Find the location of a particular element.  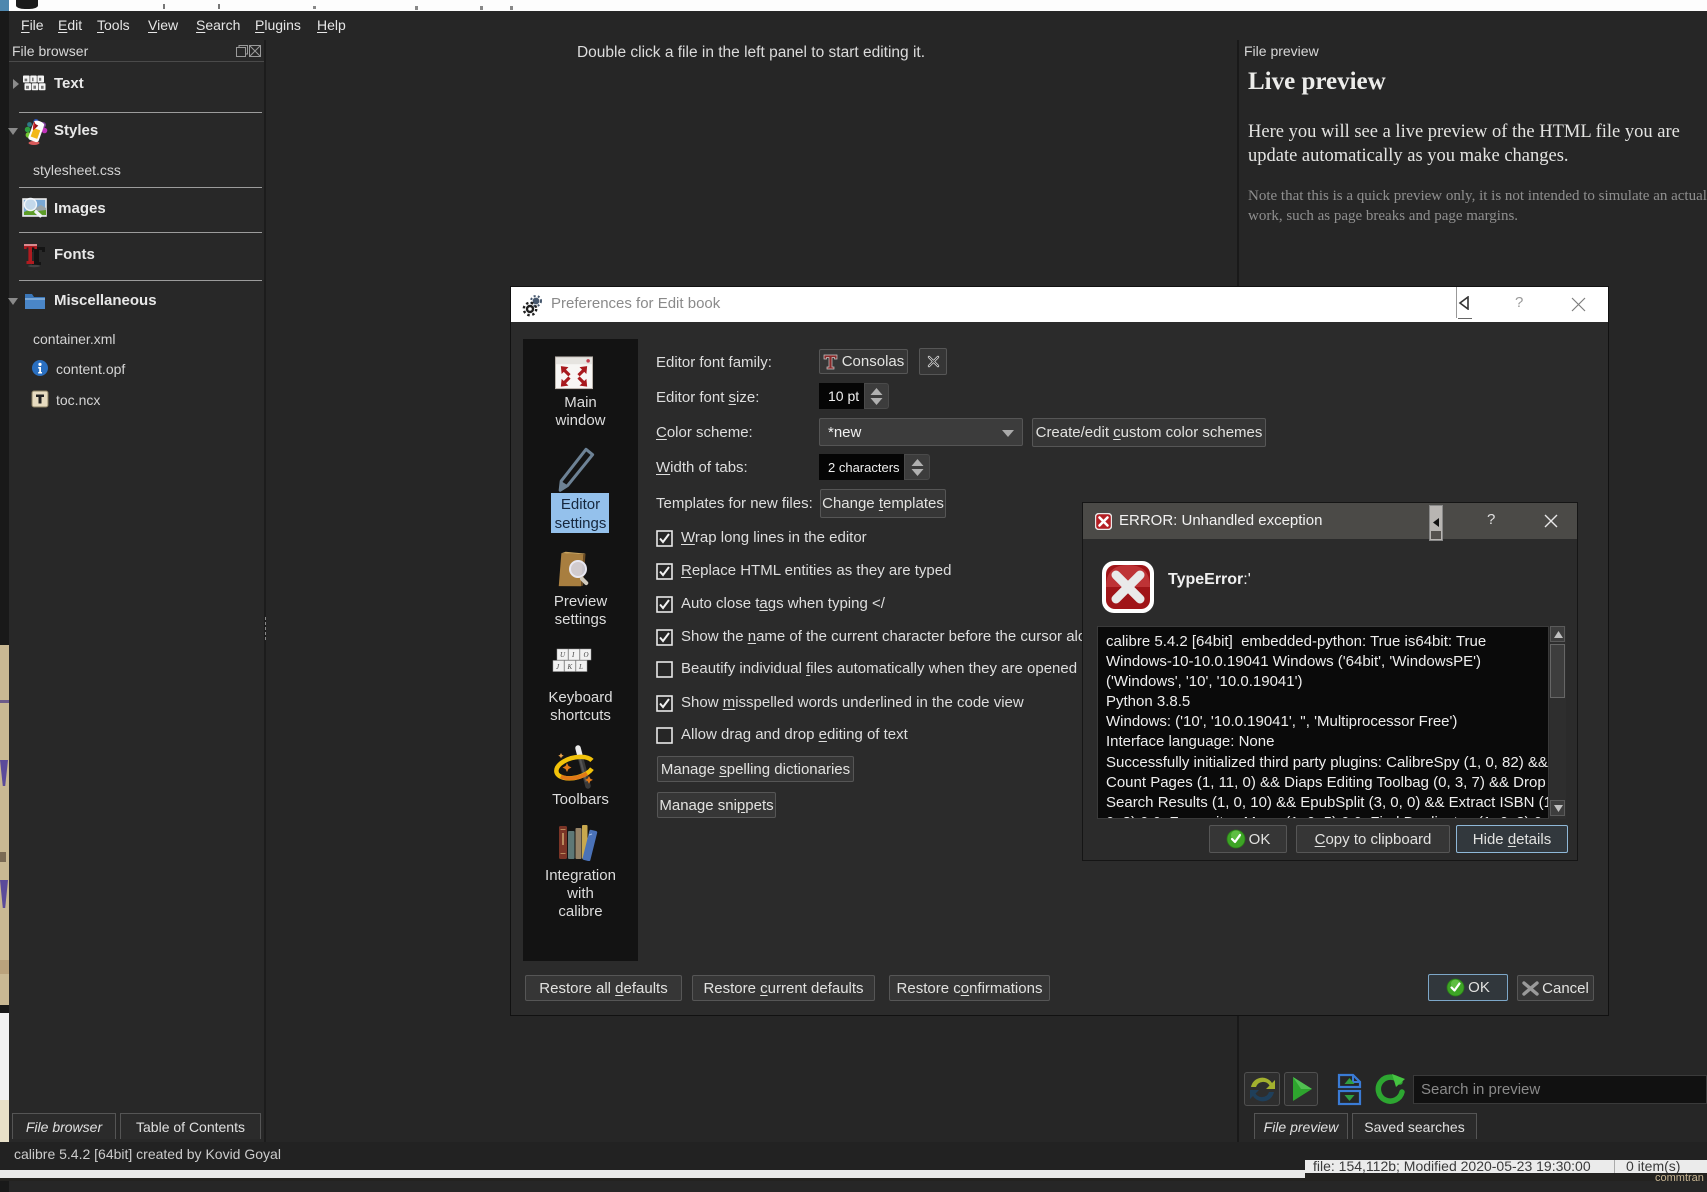

svg-text: L is located at coordinates (580, 667).